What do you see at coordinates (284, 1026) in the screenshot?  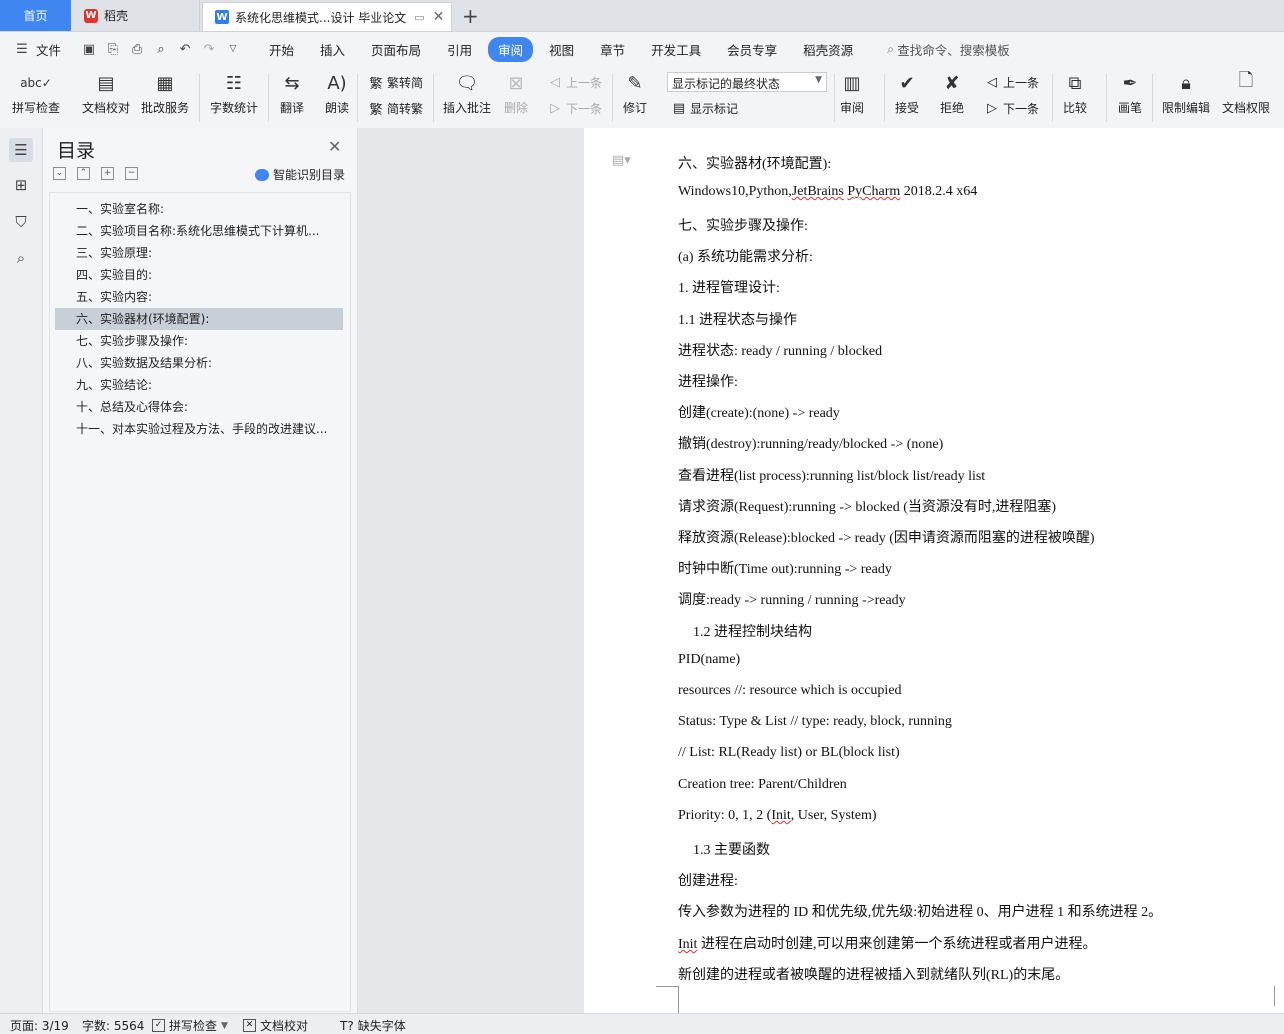 I see `status-doc-proof-label: 文档校对` at bounding box center [284, 1026].